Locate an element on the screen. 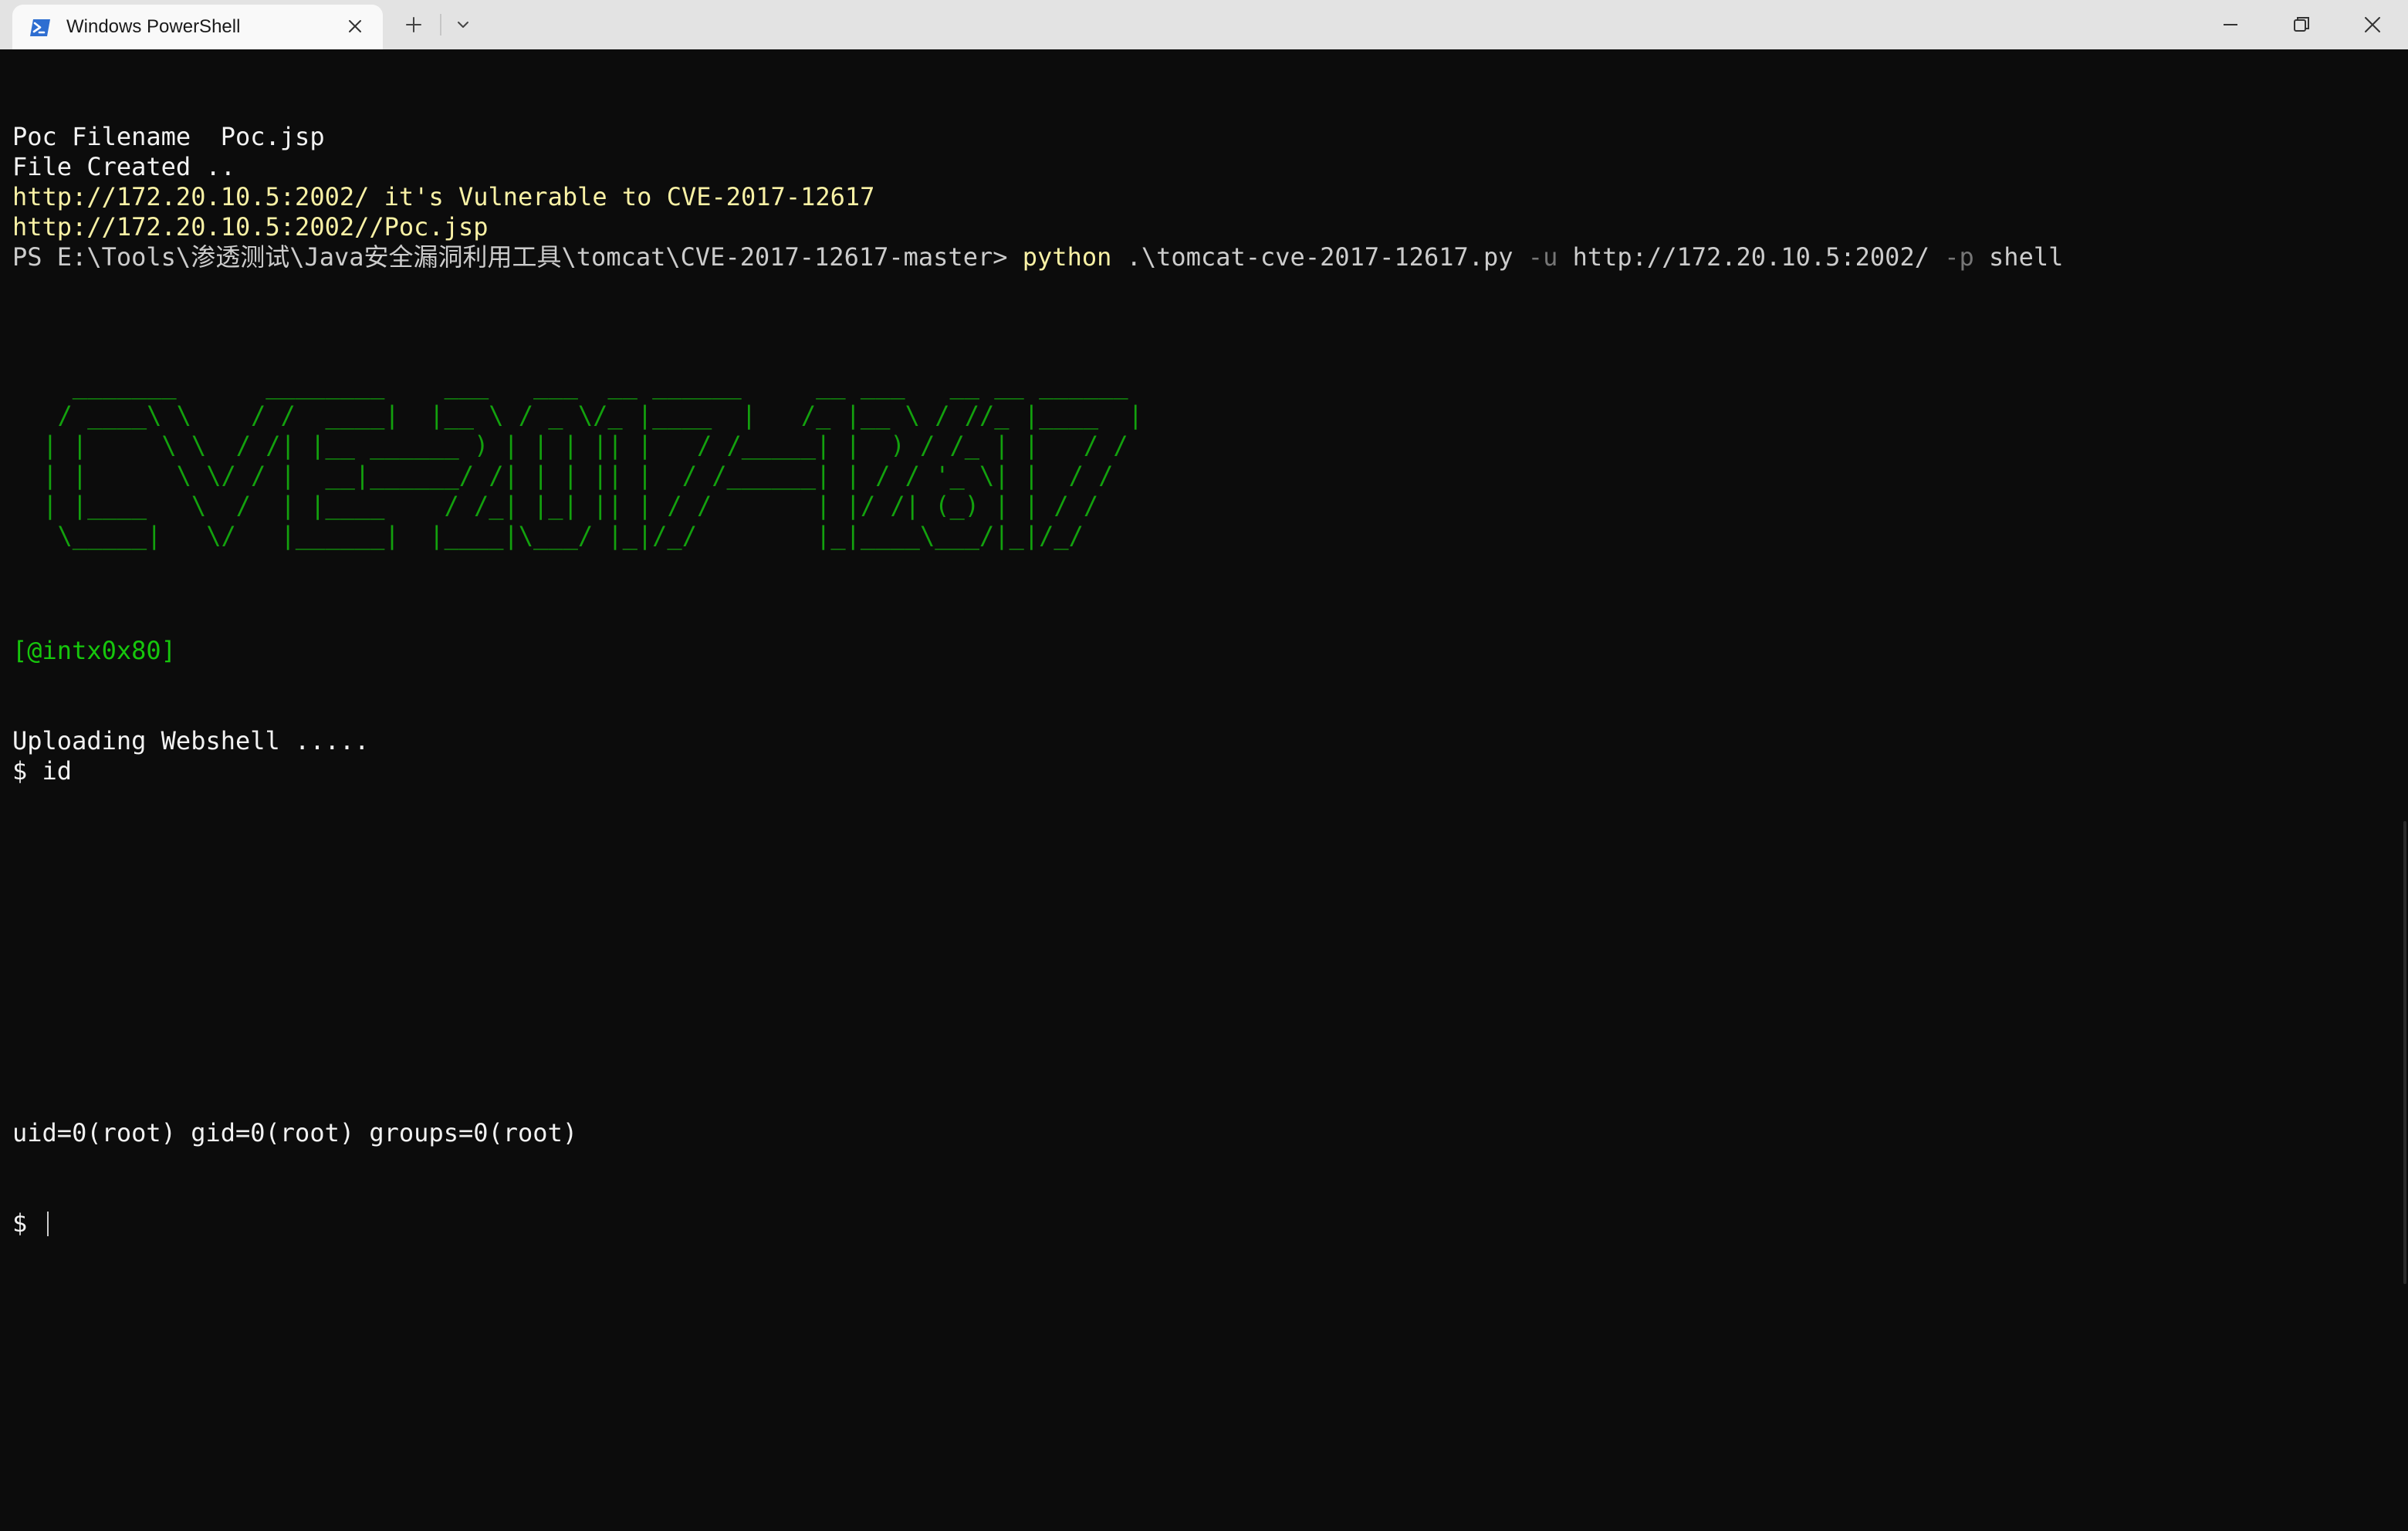 The height and width of the screenshot is (1531, 2408). maximize-button is located at coordinates (2302, 25).